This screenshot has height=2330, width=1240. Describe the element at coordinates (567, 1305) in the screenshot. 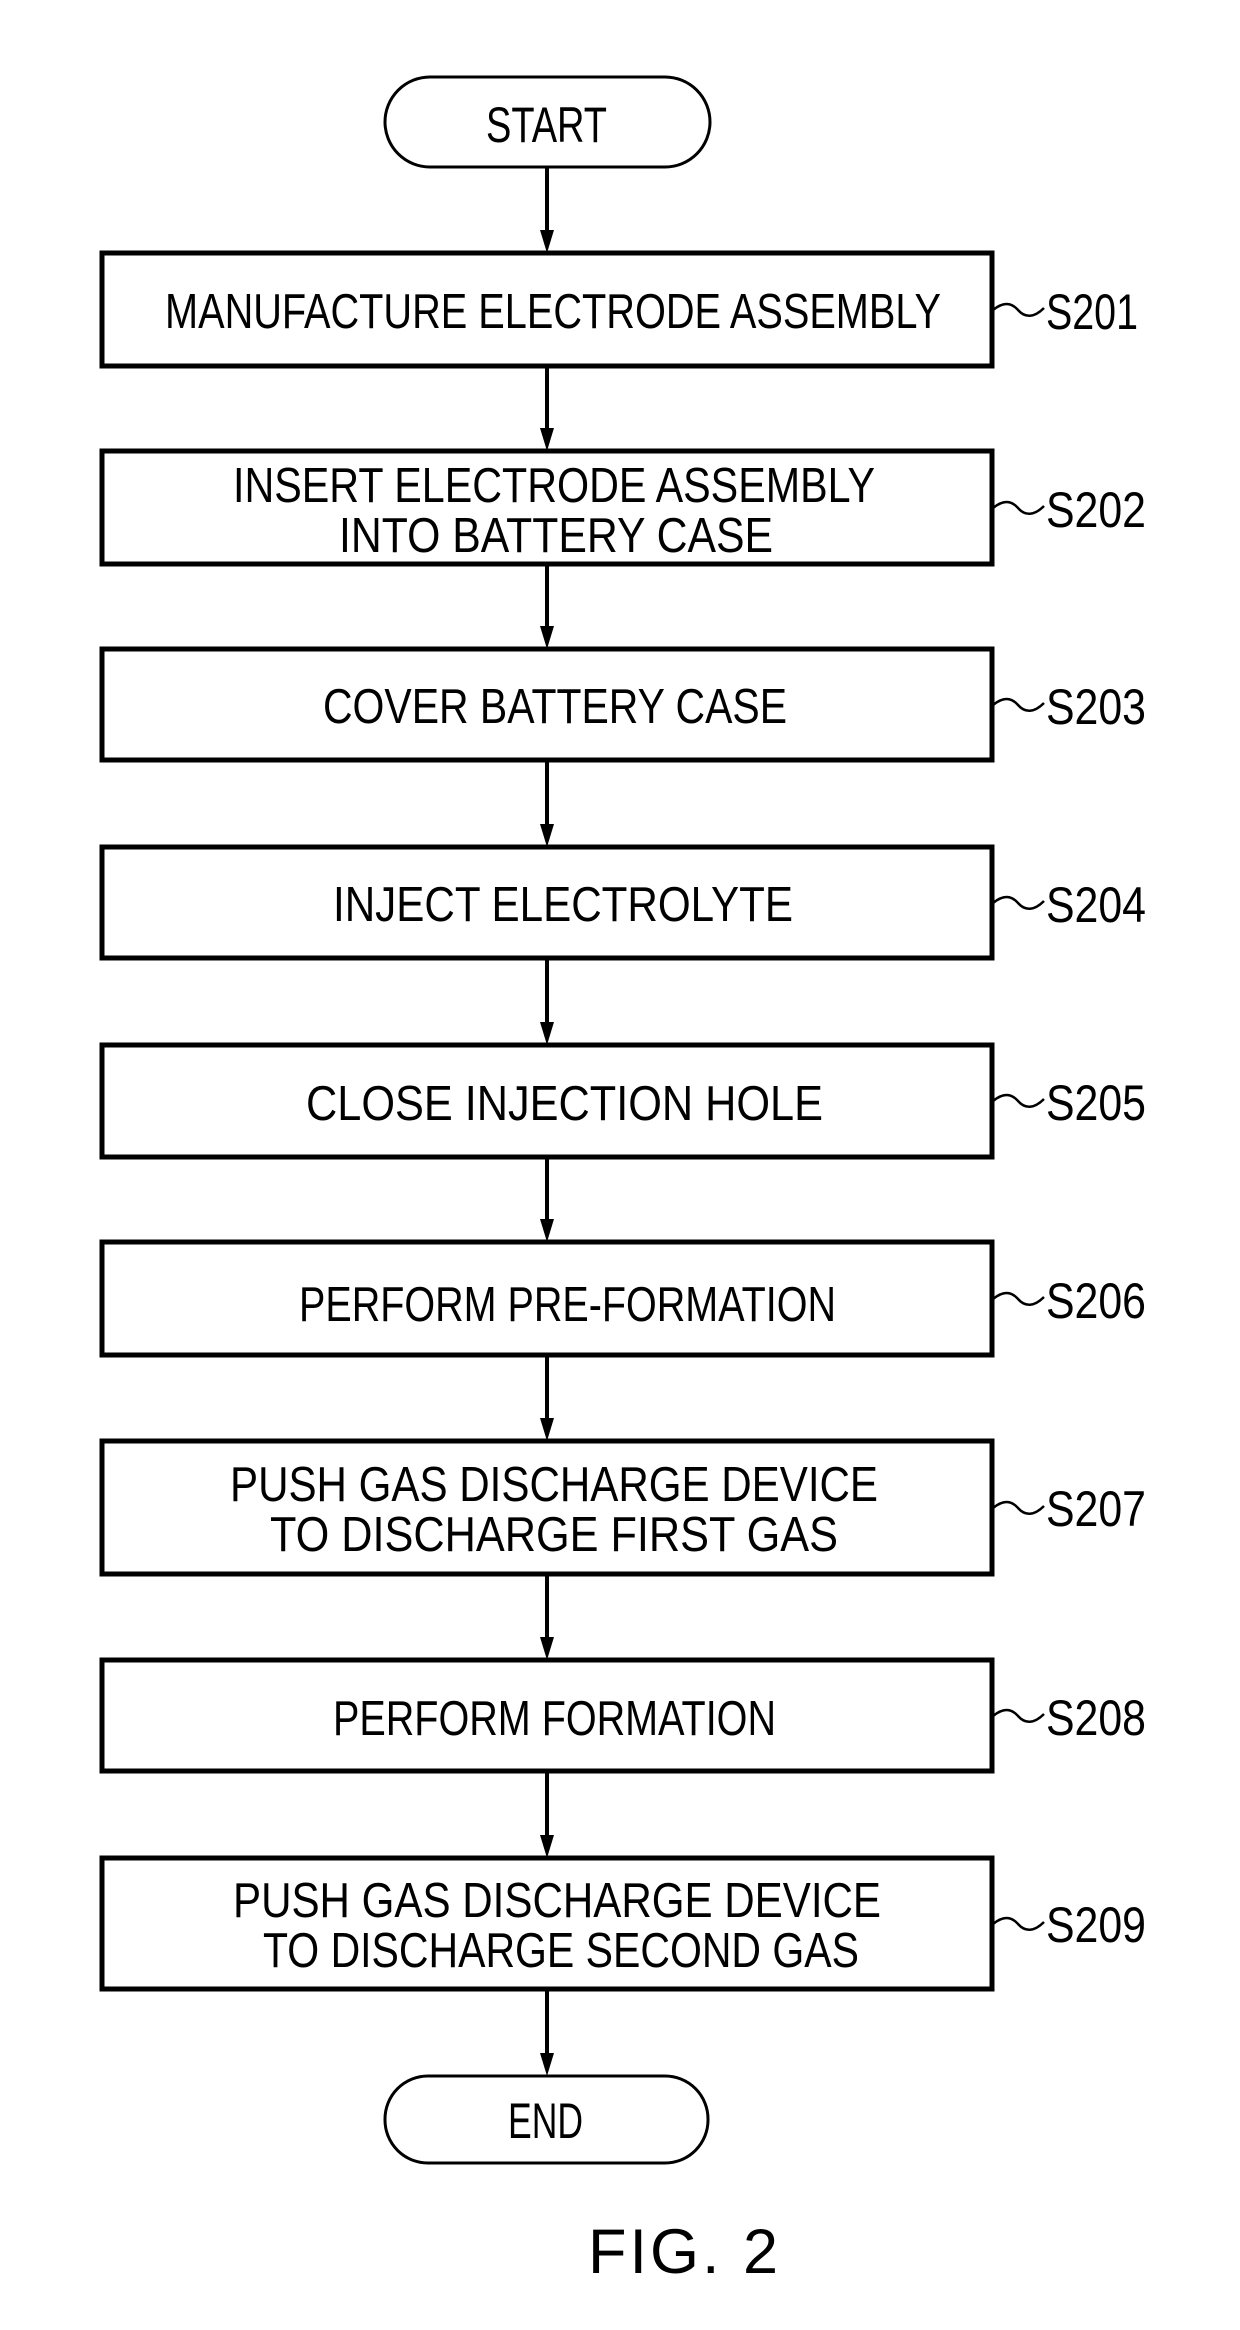

I see `step-text: PERFORM PRE-FORMATION` at that location.